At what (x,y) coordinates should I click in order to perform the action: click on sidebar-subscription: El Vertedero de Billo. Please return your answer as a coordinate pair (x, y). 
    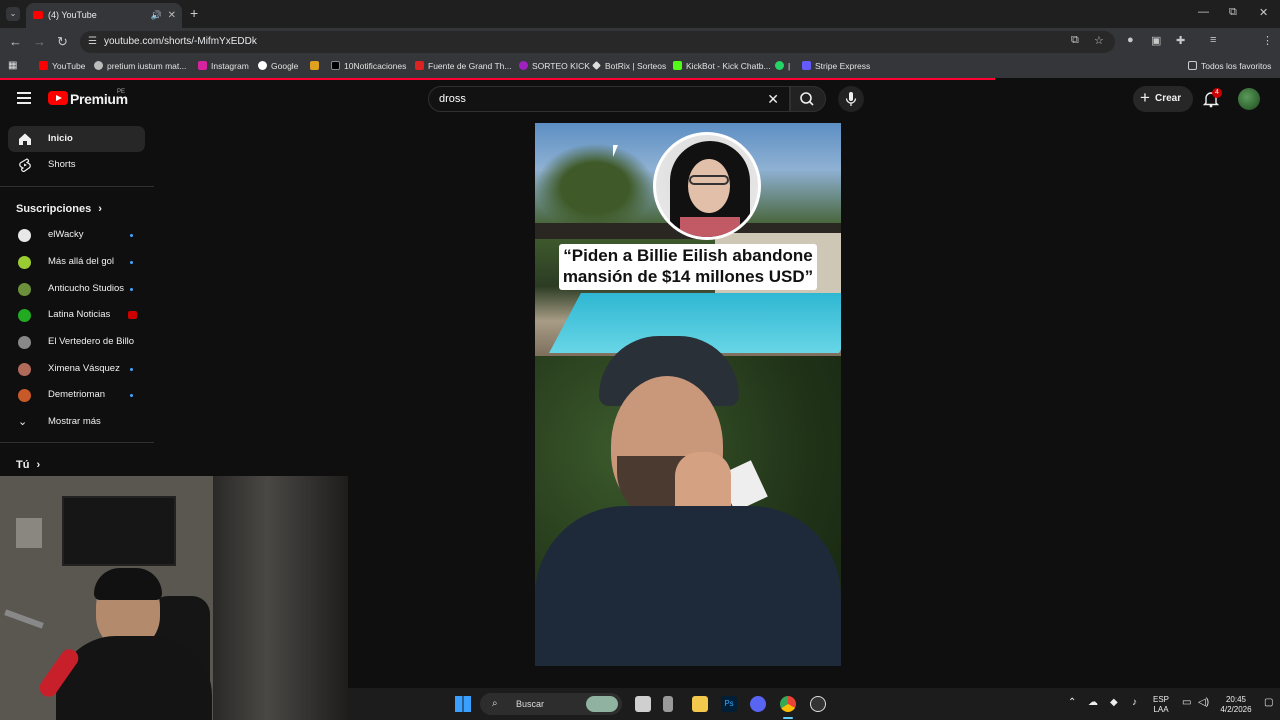
    Looking at the image, I should click on (76, 342).